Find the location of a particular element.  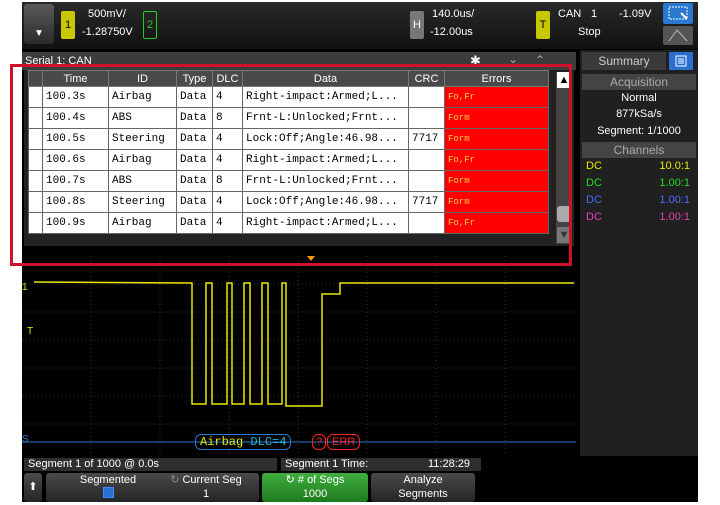

acquisition-header: Acquisition is located at coordinates (639, 82).